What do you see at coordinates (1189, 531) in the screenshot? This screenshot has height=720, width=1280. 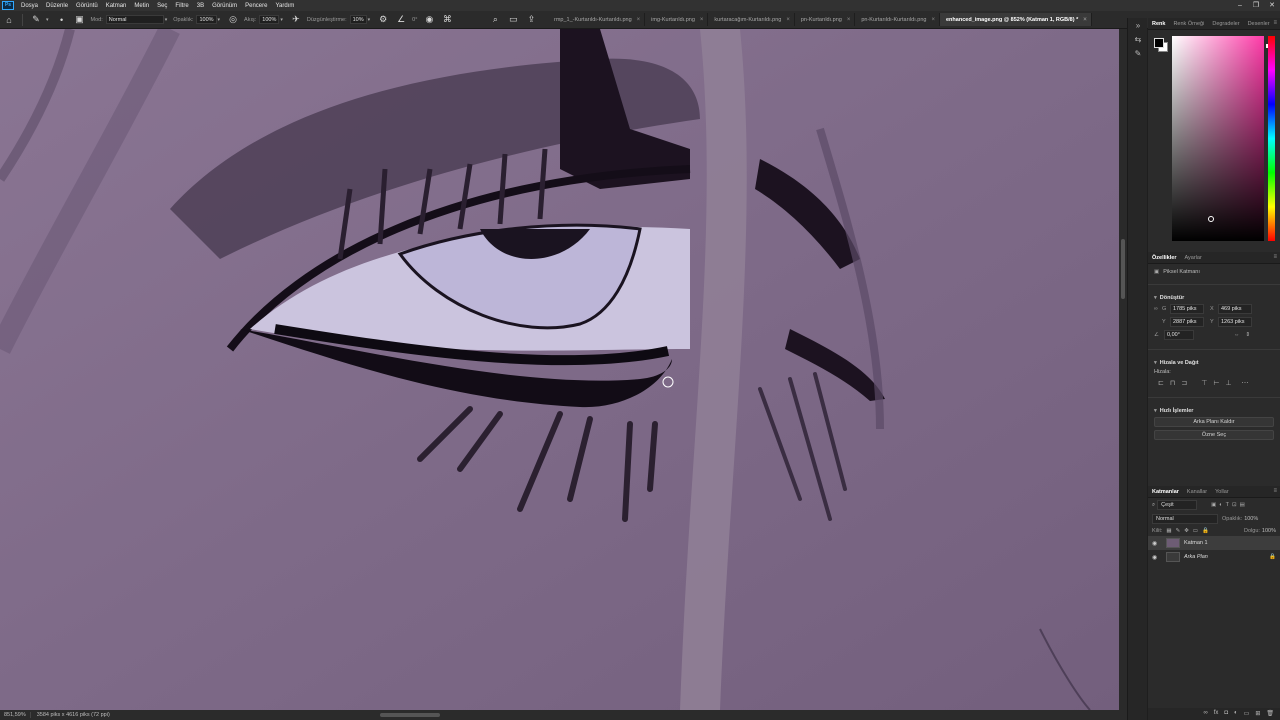 I see `lock-icons: ▦✎✥▭🔒` at bounding box center [1189, 531].